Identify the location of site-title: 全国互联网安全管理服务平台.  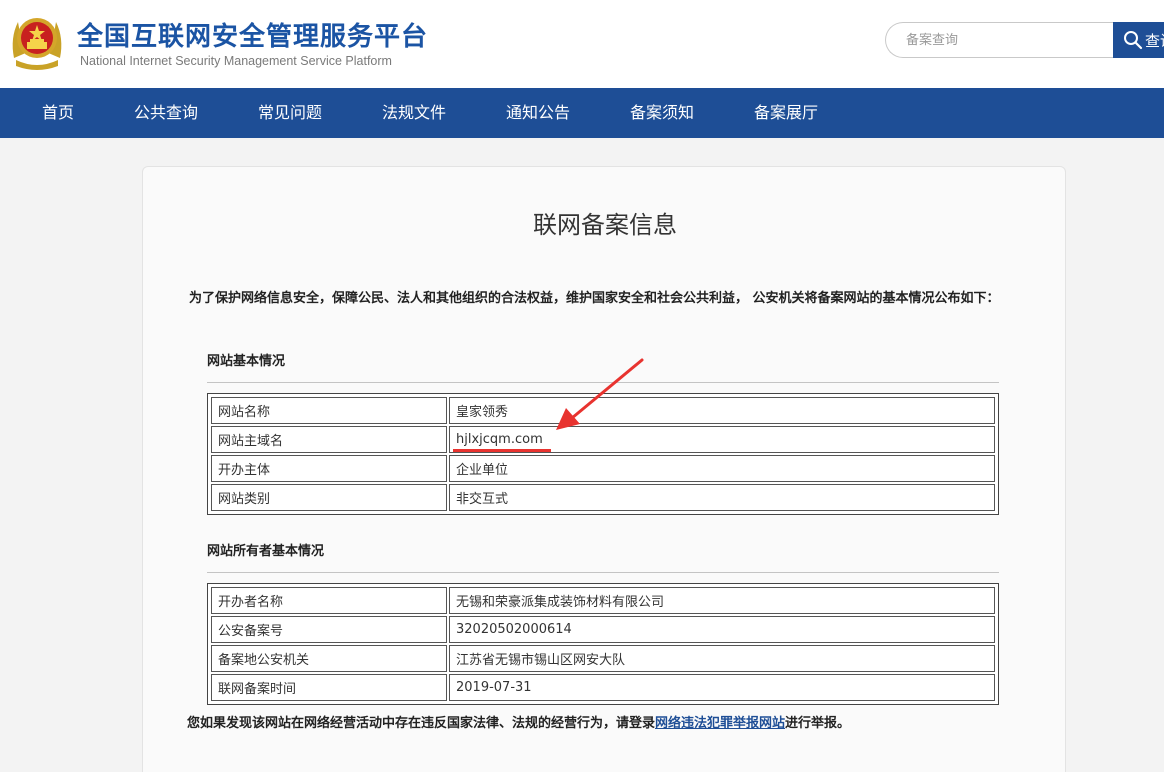
(253, 37).